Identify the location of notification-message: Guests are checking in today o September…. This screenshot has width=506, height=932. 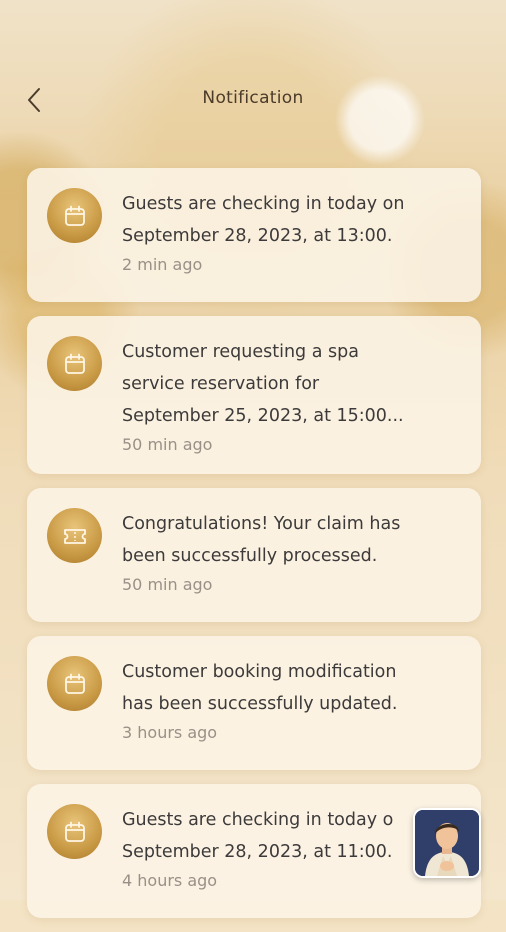
(258, 836).